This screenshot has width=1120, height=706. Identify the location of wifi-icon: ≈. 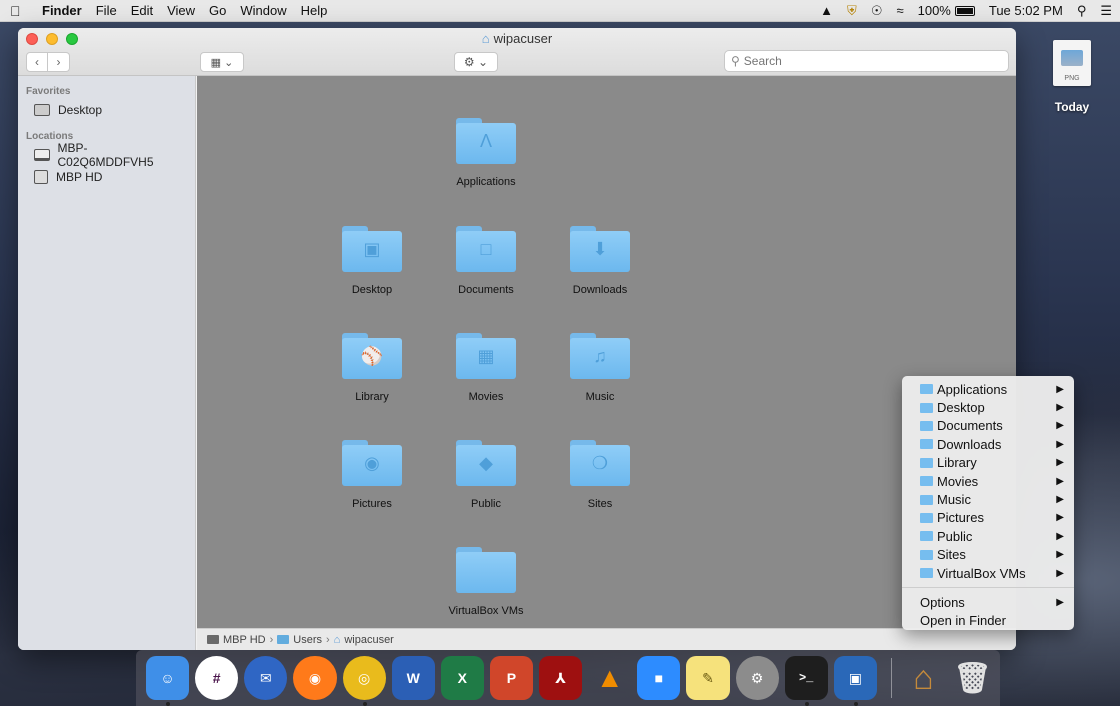
(899, 10).